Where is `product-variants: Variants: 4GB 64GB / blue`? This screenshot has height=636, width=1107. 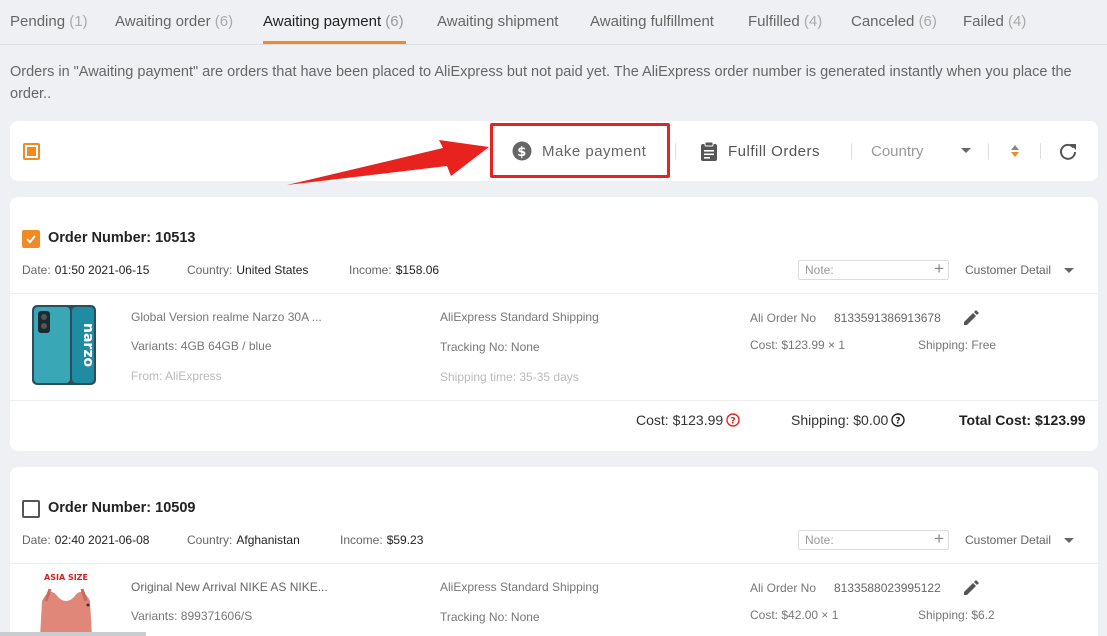
product-variants: Variants: 4GB 64GB / blue is located at coordinates (201, 346).